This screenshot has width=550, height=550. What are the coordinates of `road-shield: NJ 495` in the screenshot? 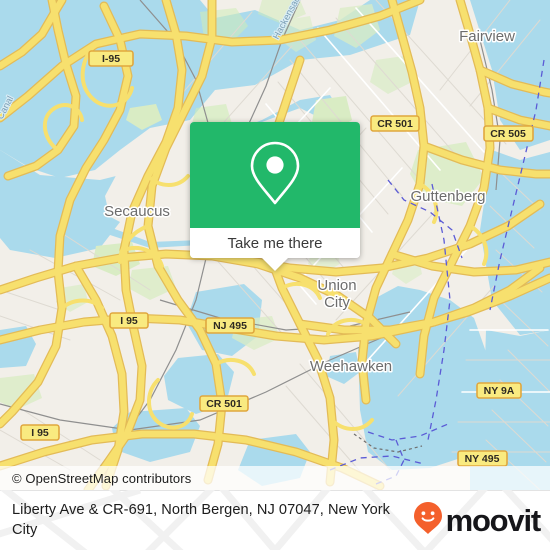 It's located at (230, 325).